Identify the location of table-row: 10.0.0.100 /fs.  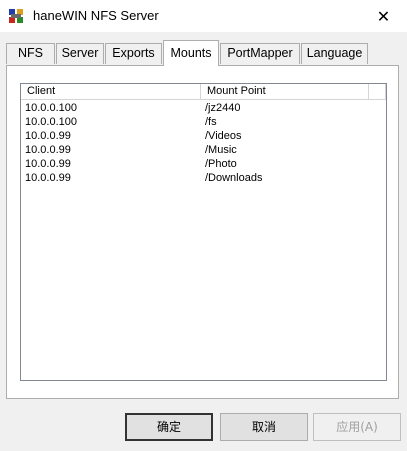
(203, 122).